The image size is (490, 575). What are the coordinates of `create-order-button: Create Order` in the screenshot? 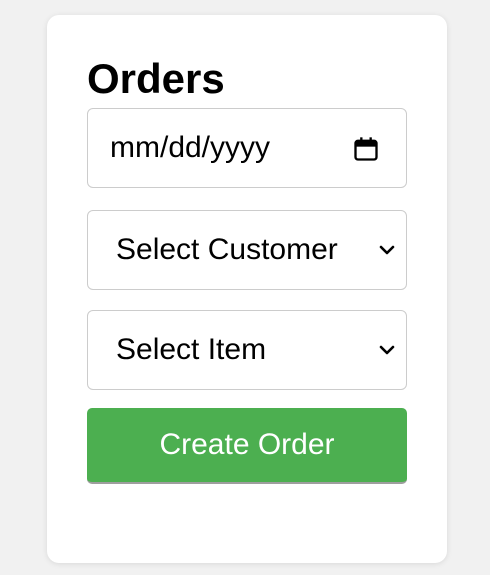 It's located at (247, 446).